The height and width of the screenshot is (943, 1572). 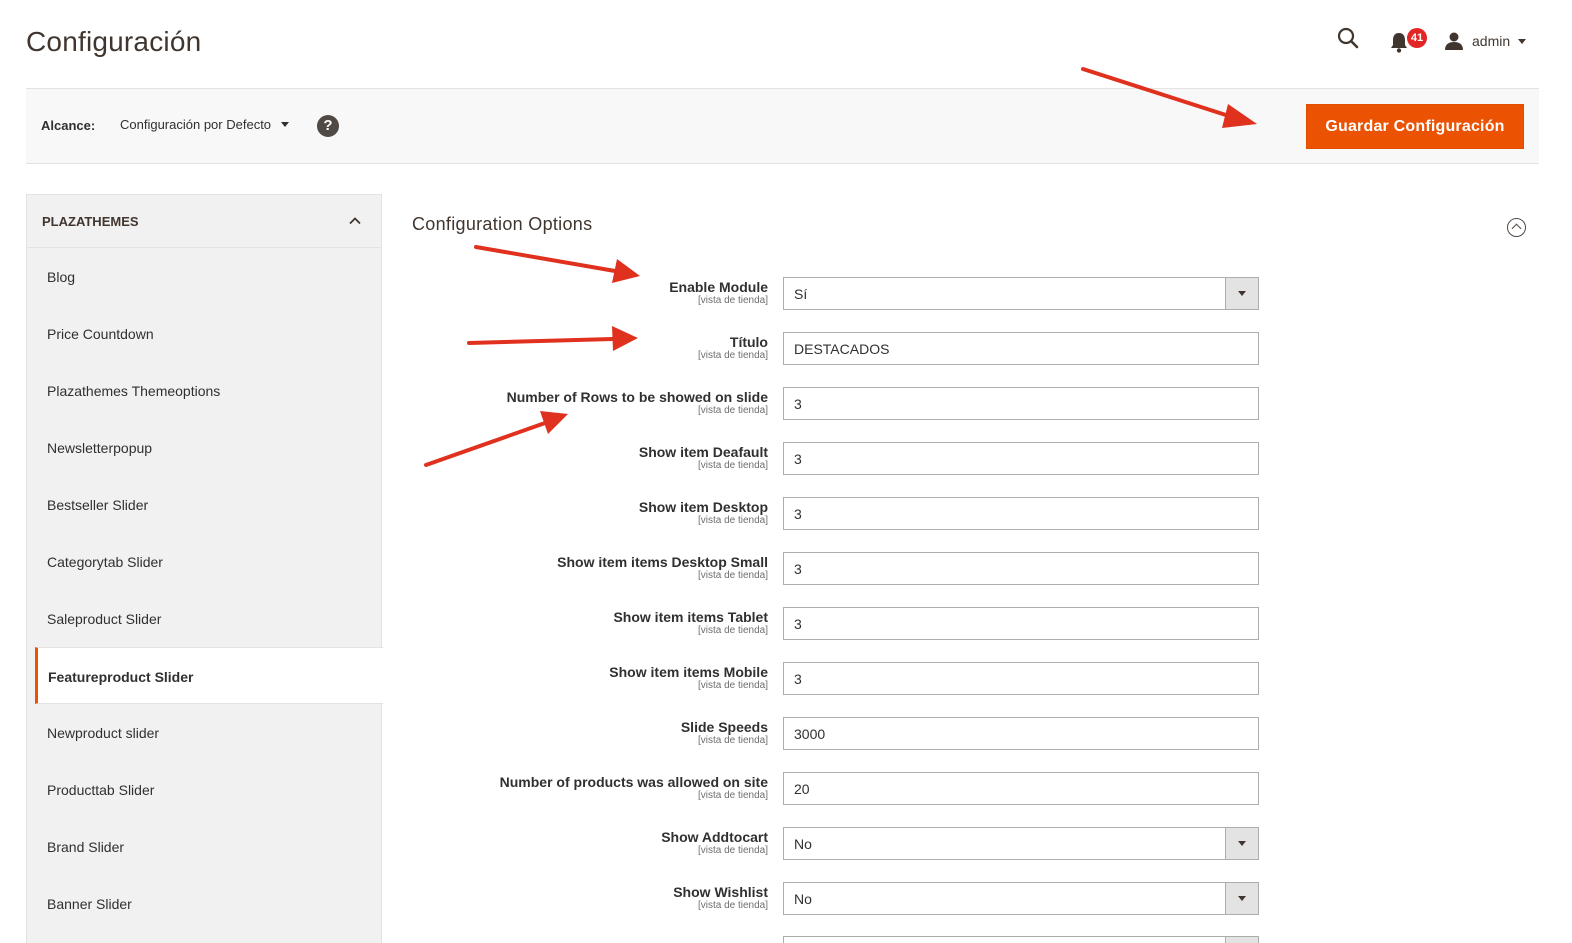 What do you see at coordinates (355, 221) in the screenshot?
I see `chevron-up-icon` at bounding box center [355, 221].